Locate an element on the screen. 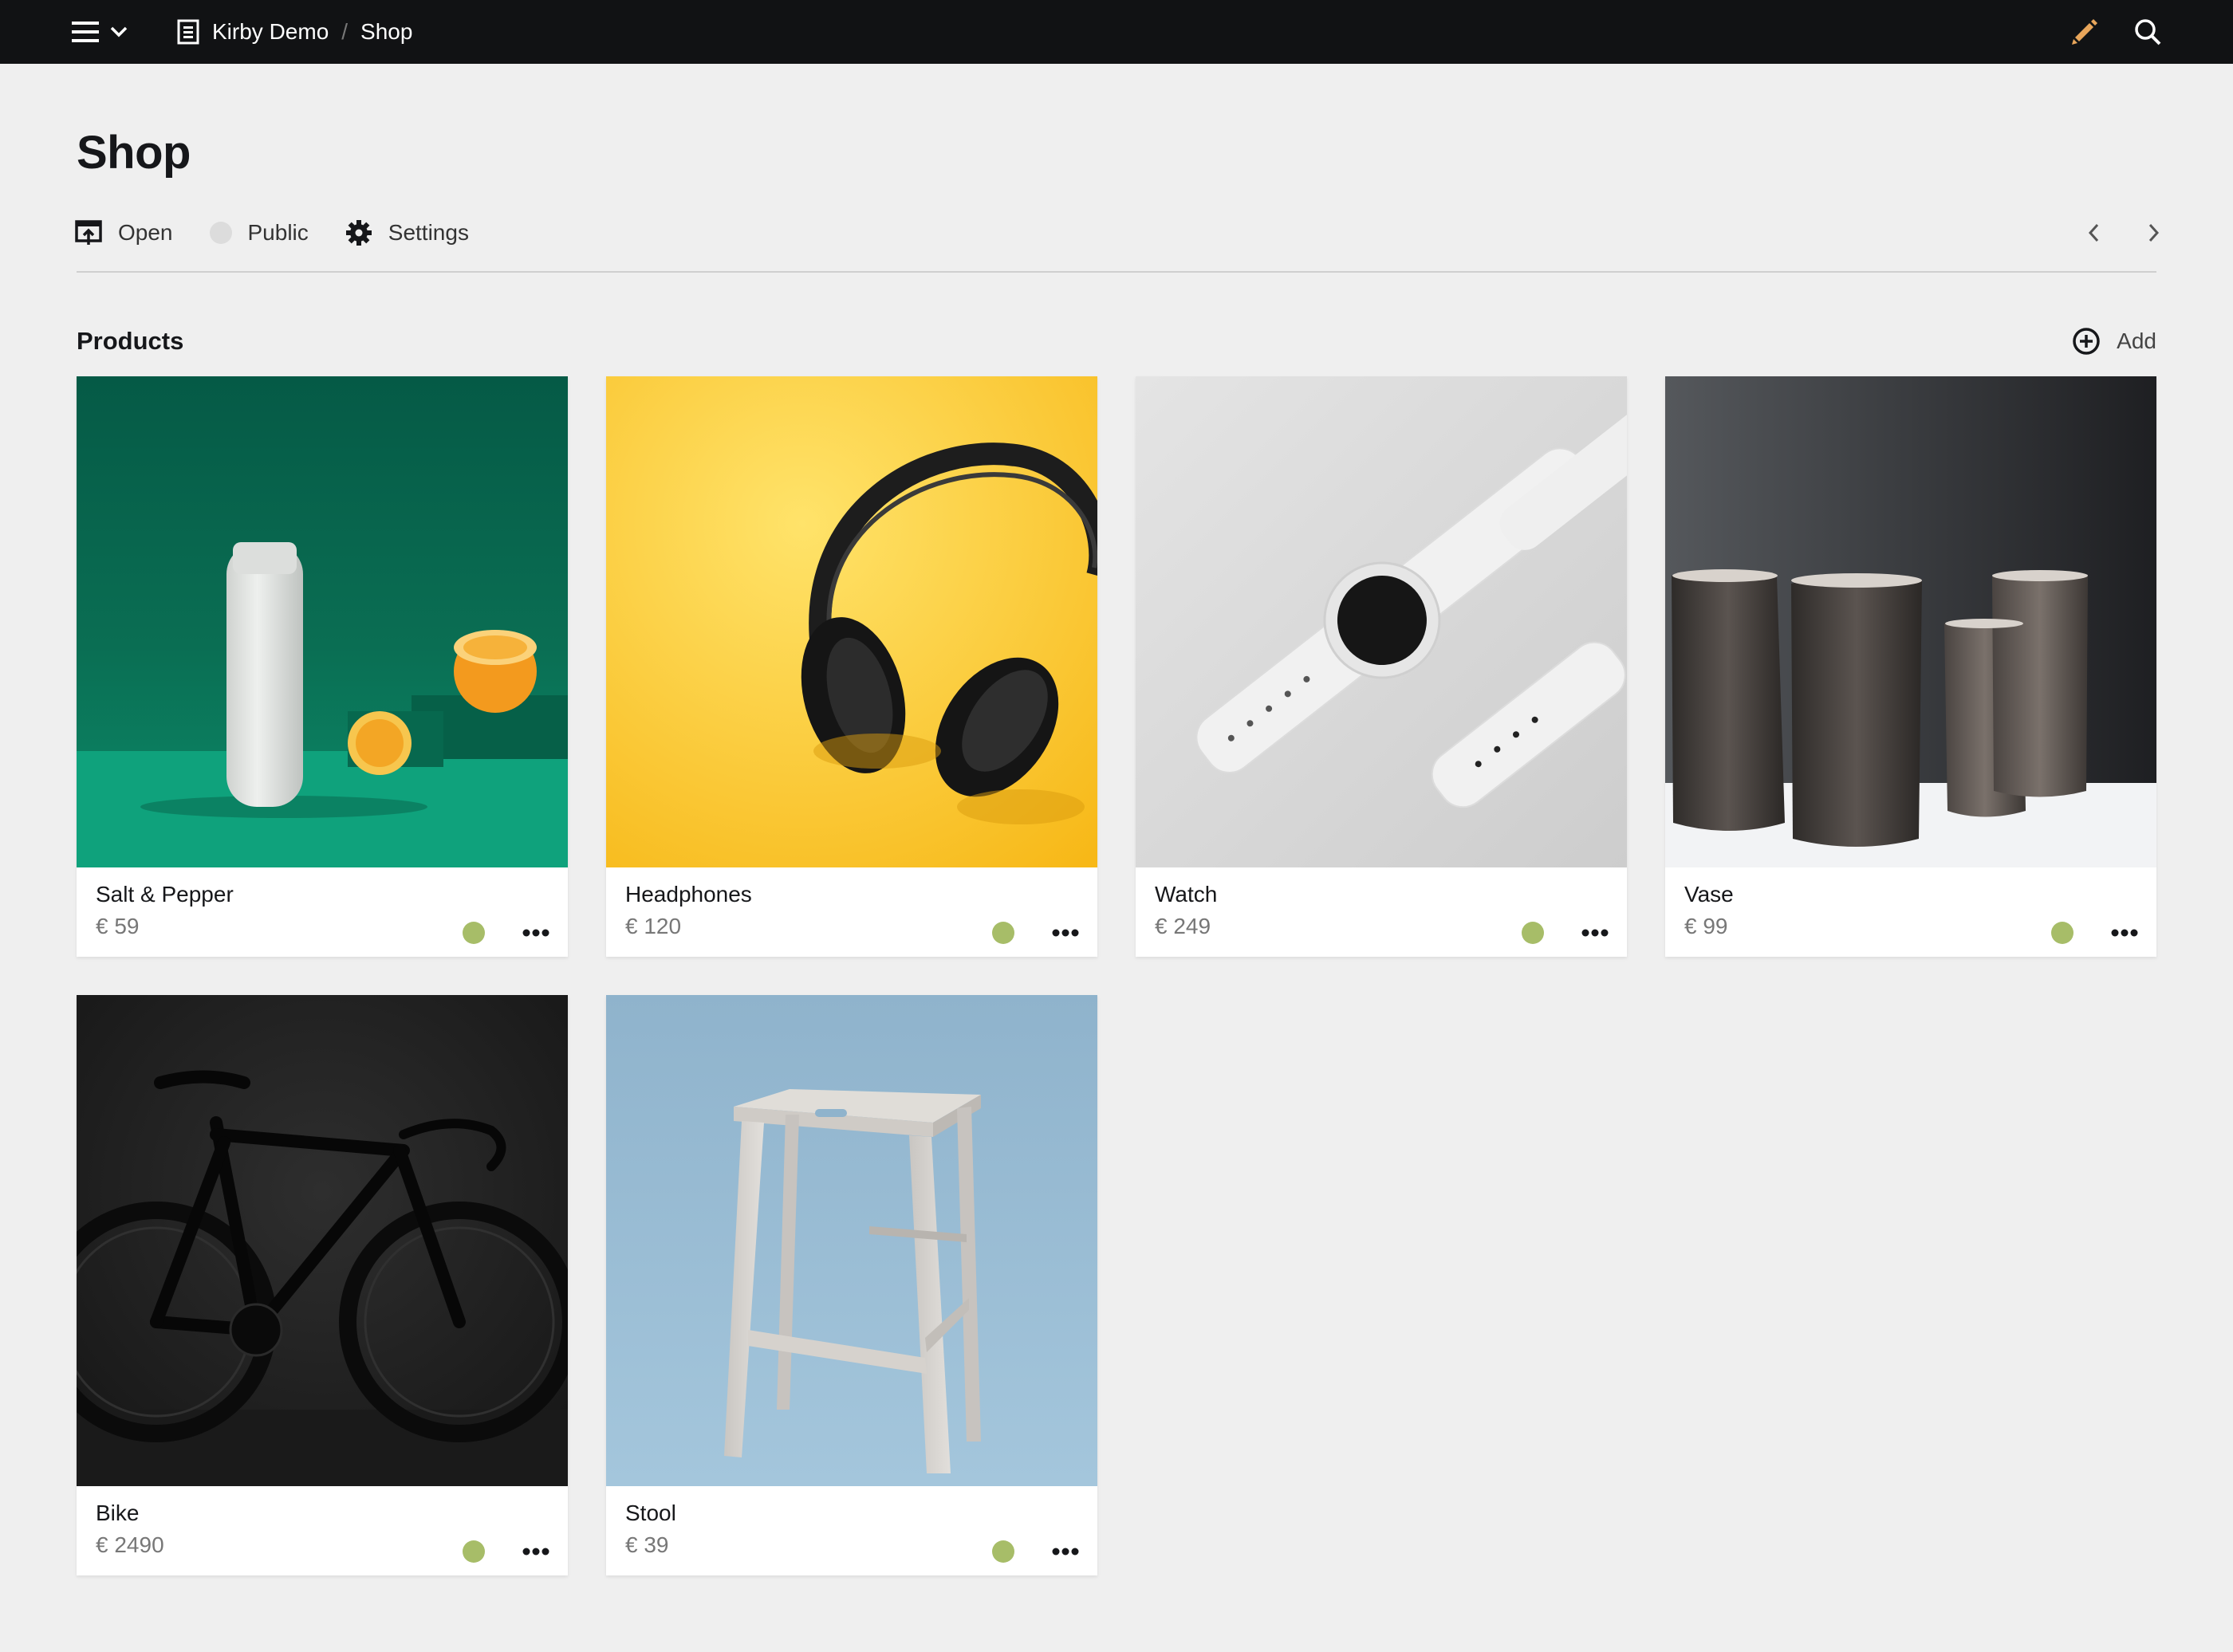 The height and width of the screenshot is (1652, 2233). product-name: Salt & Pepper is located at coordinates (165, 894).